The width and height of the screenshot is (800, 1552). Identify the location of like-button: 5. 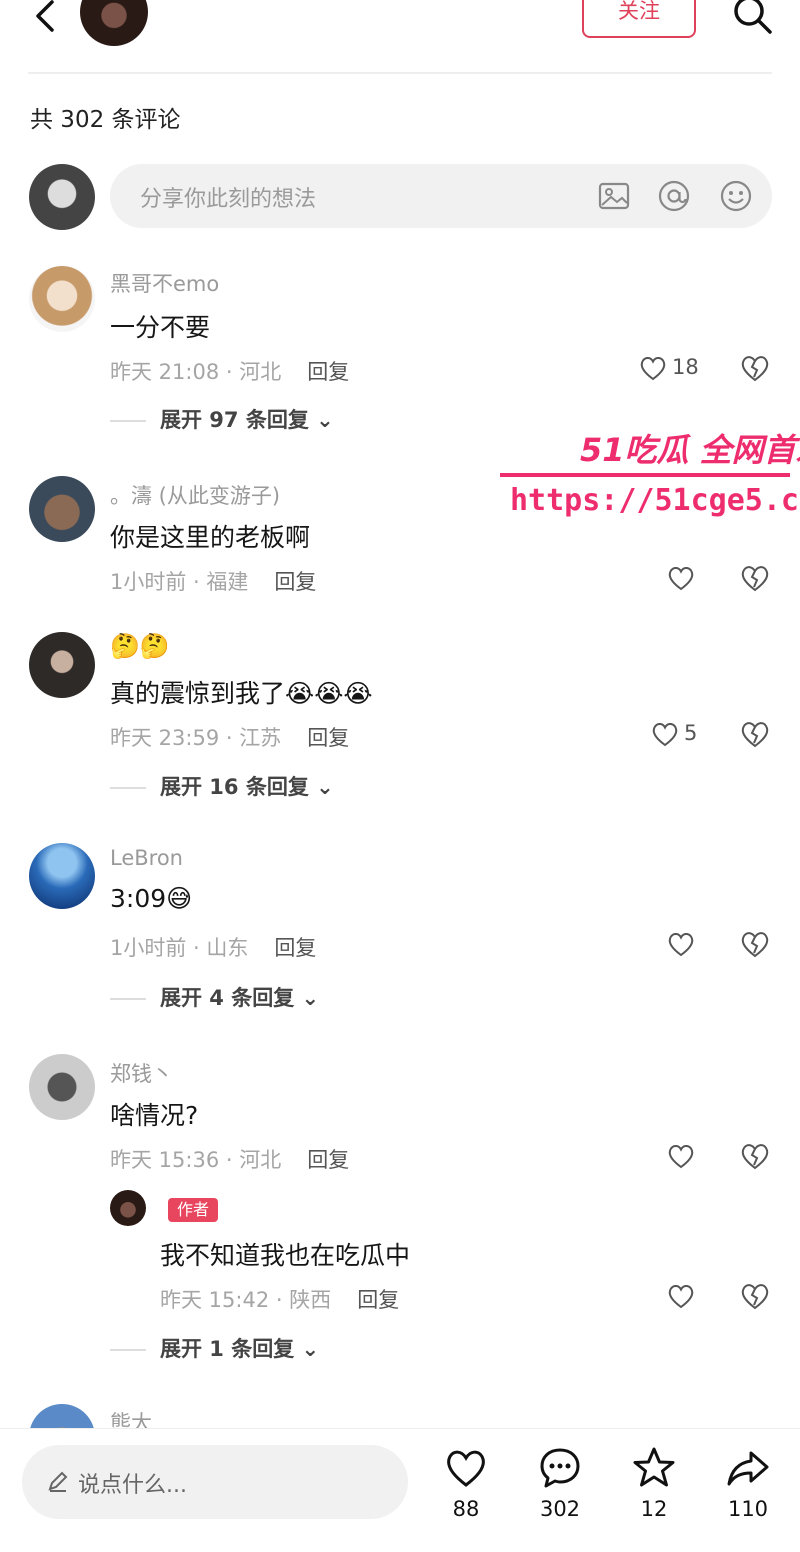
(695, 735).